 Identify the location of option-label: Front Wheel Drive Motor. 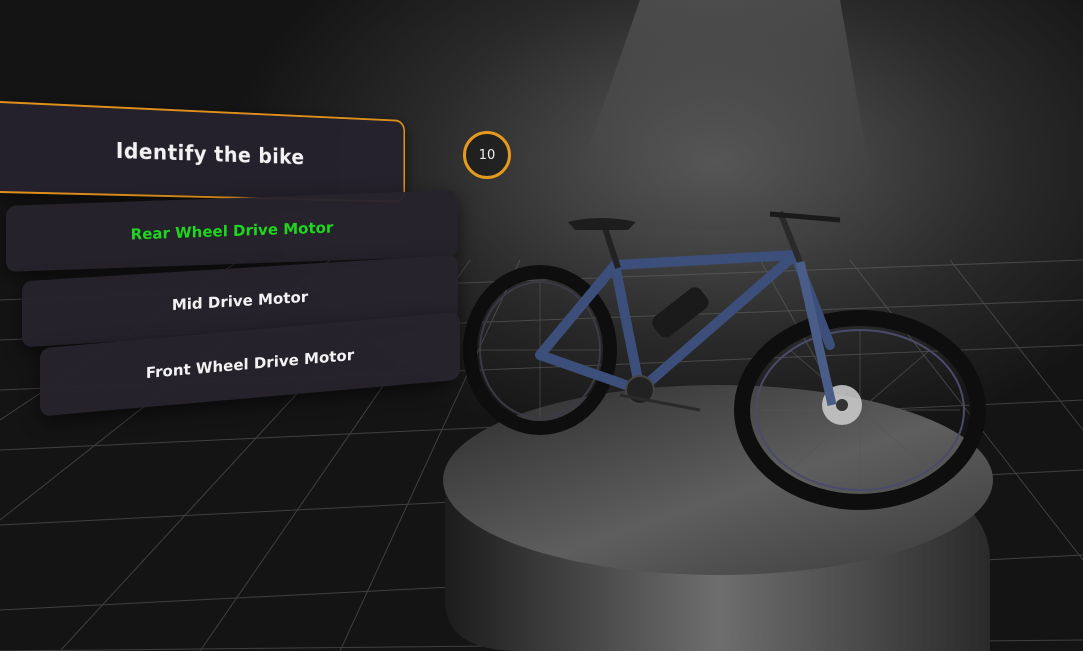
(250, 364).